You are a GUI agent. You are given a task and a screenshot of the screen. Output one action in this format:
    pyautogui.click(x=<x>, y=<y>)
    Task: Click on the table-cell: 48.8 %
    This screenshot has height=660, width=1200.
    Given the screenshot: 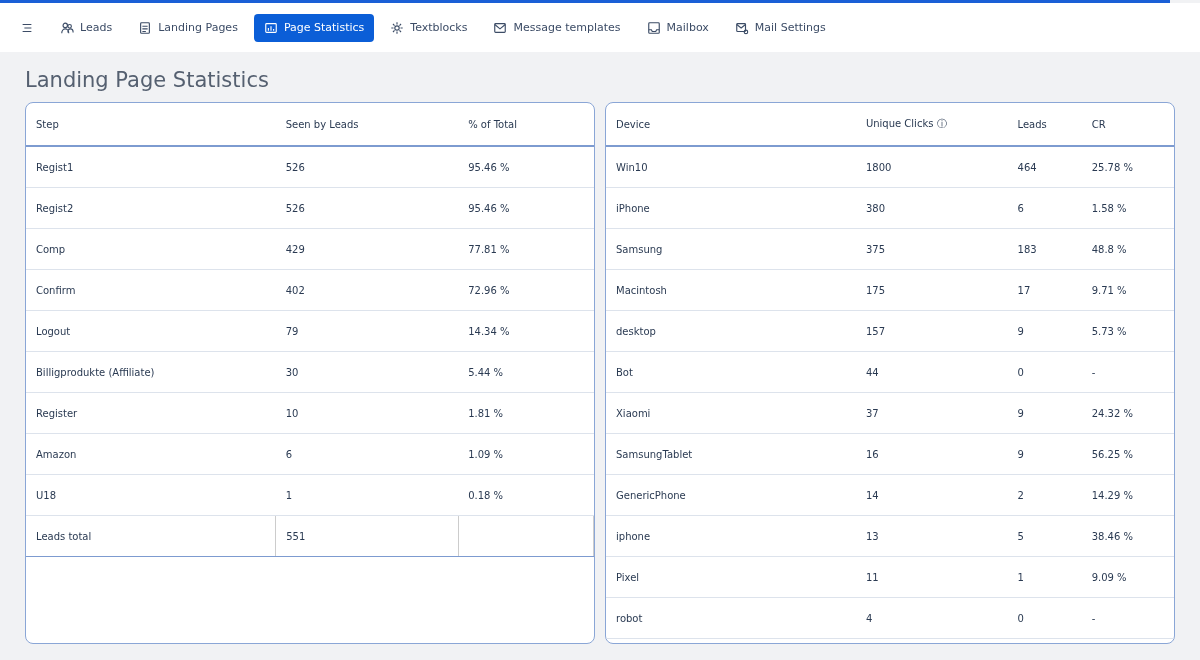 What is the action you would take?
    pyautogui.click(x=1127, y=249)
    